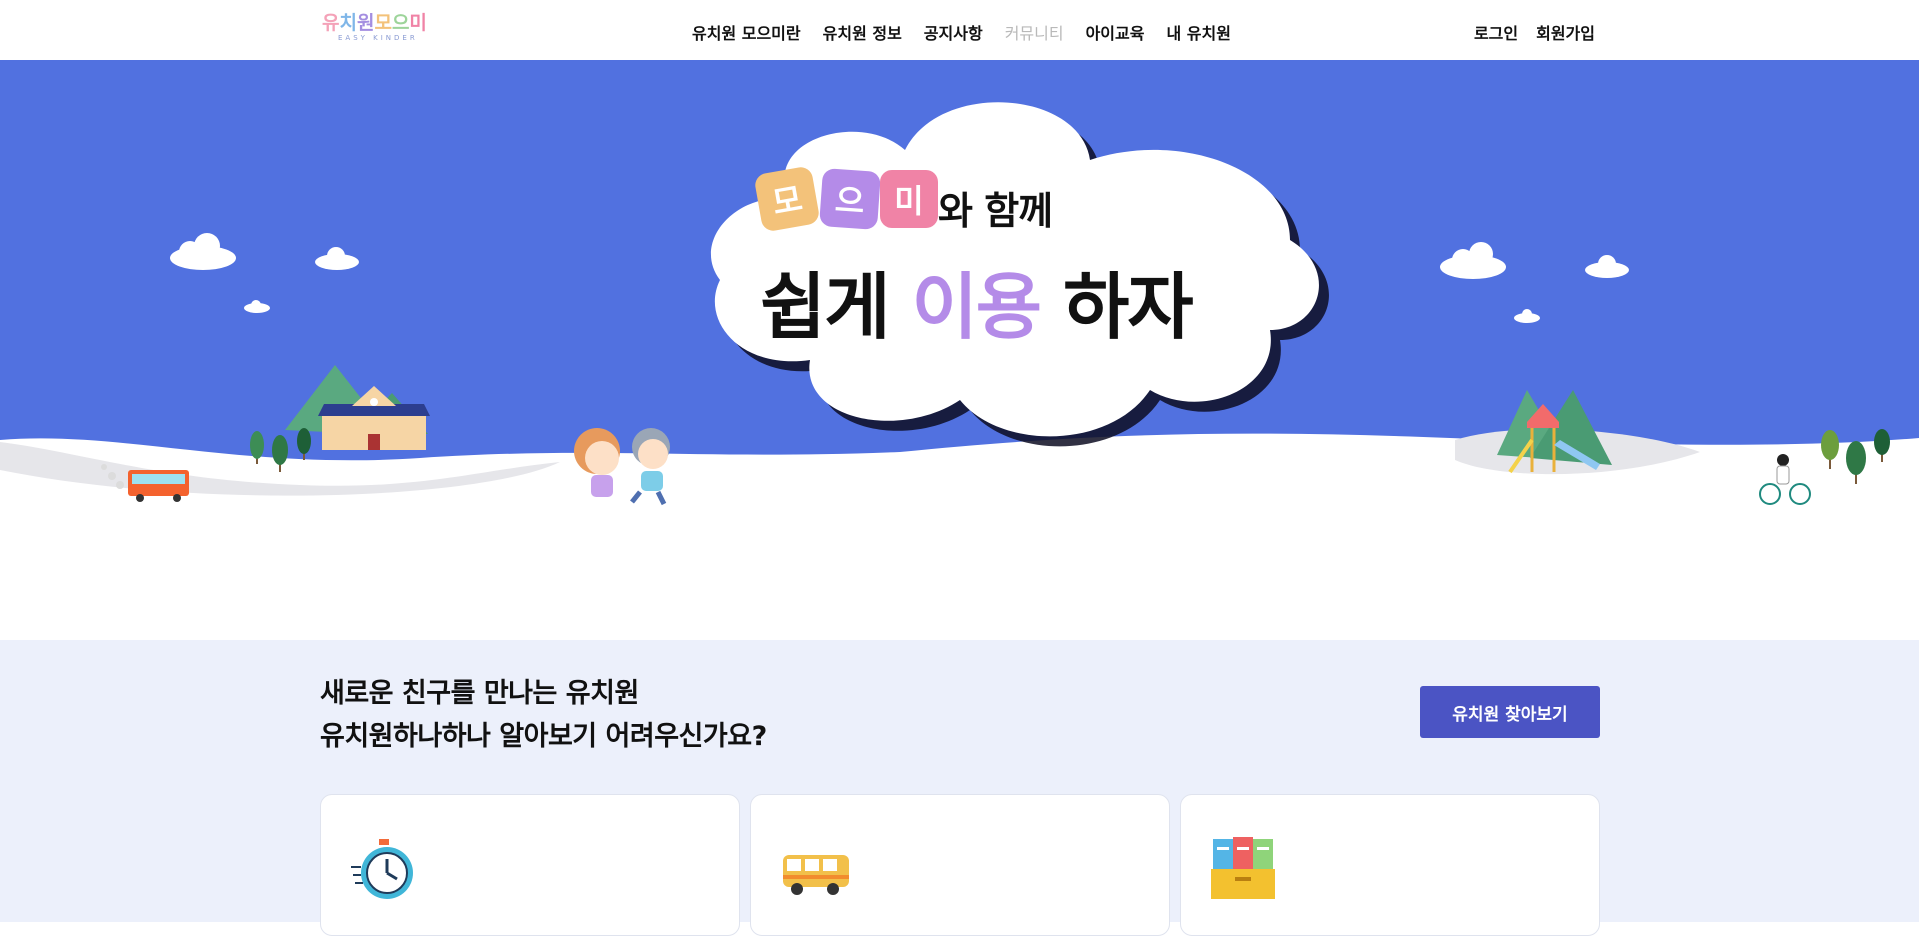 Image resolution: width=1919 pixels, height=936 pixels. Describe the element at coordinates (348, 23) in the screenshot. I see `logo-char: 치` at that location.